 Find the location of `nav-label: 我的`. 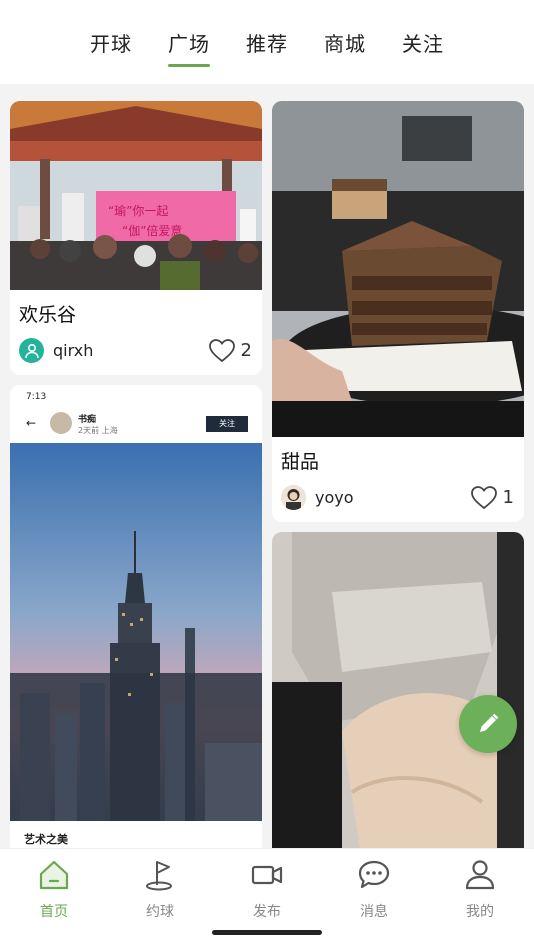

nav-label: 我的 is located at coordinates (480, 912).